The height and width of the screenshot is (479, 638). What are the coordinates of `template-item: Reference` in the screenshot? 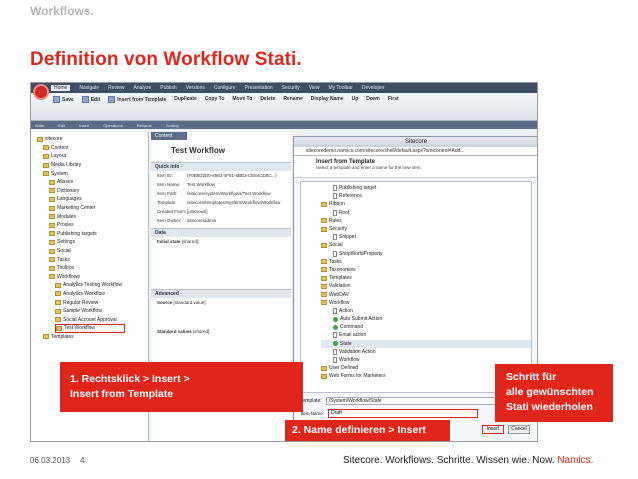 It's located at (426, 196).